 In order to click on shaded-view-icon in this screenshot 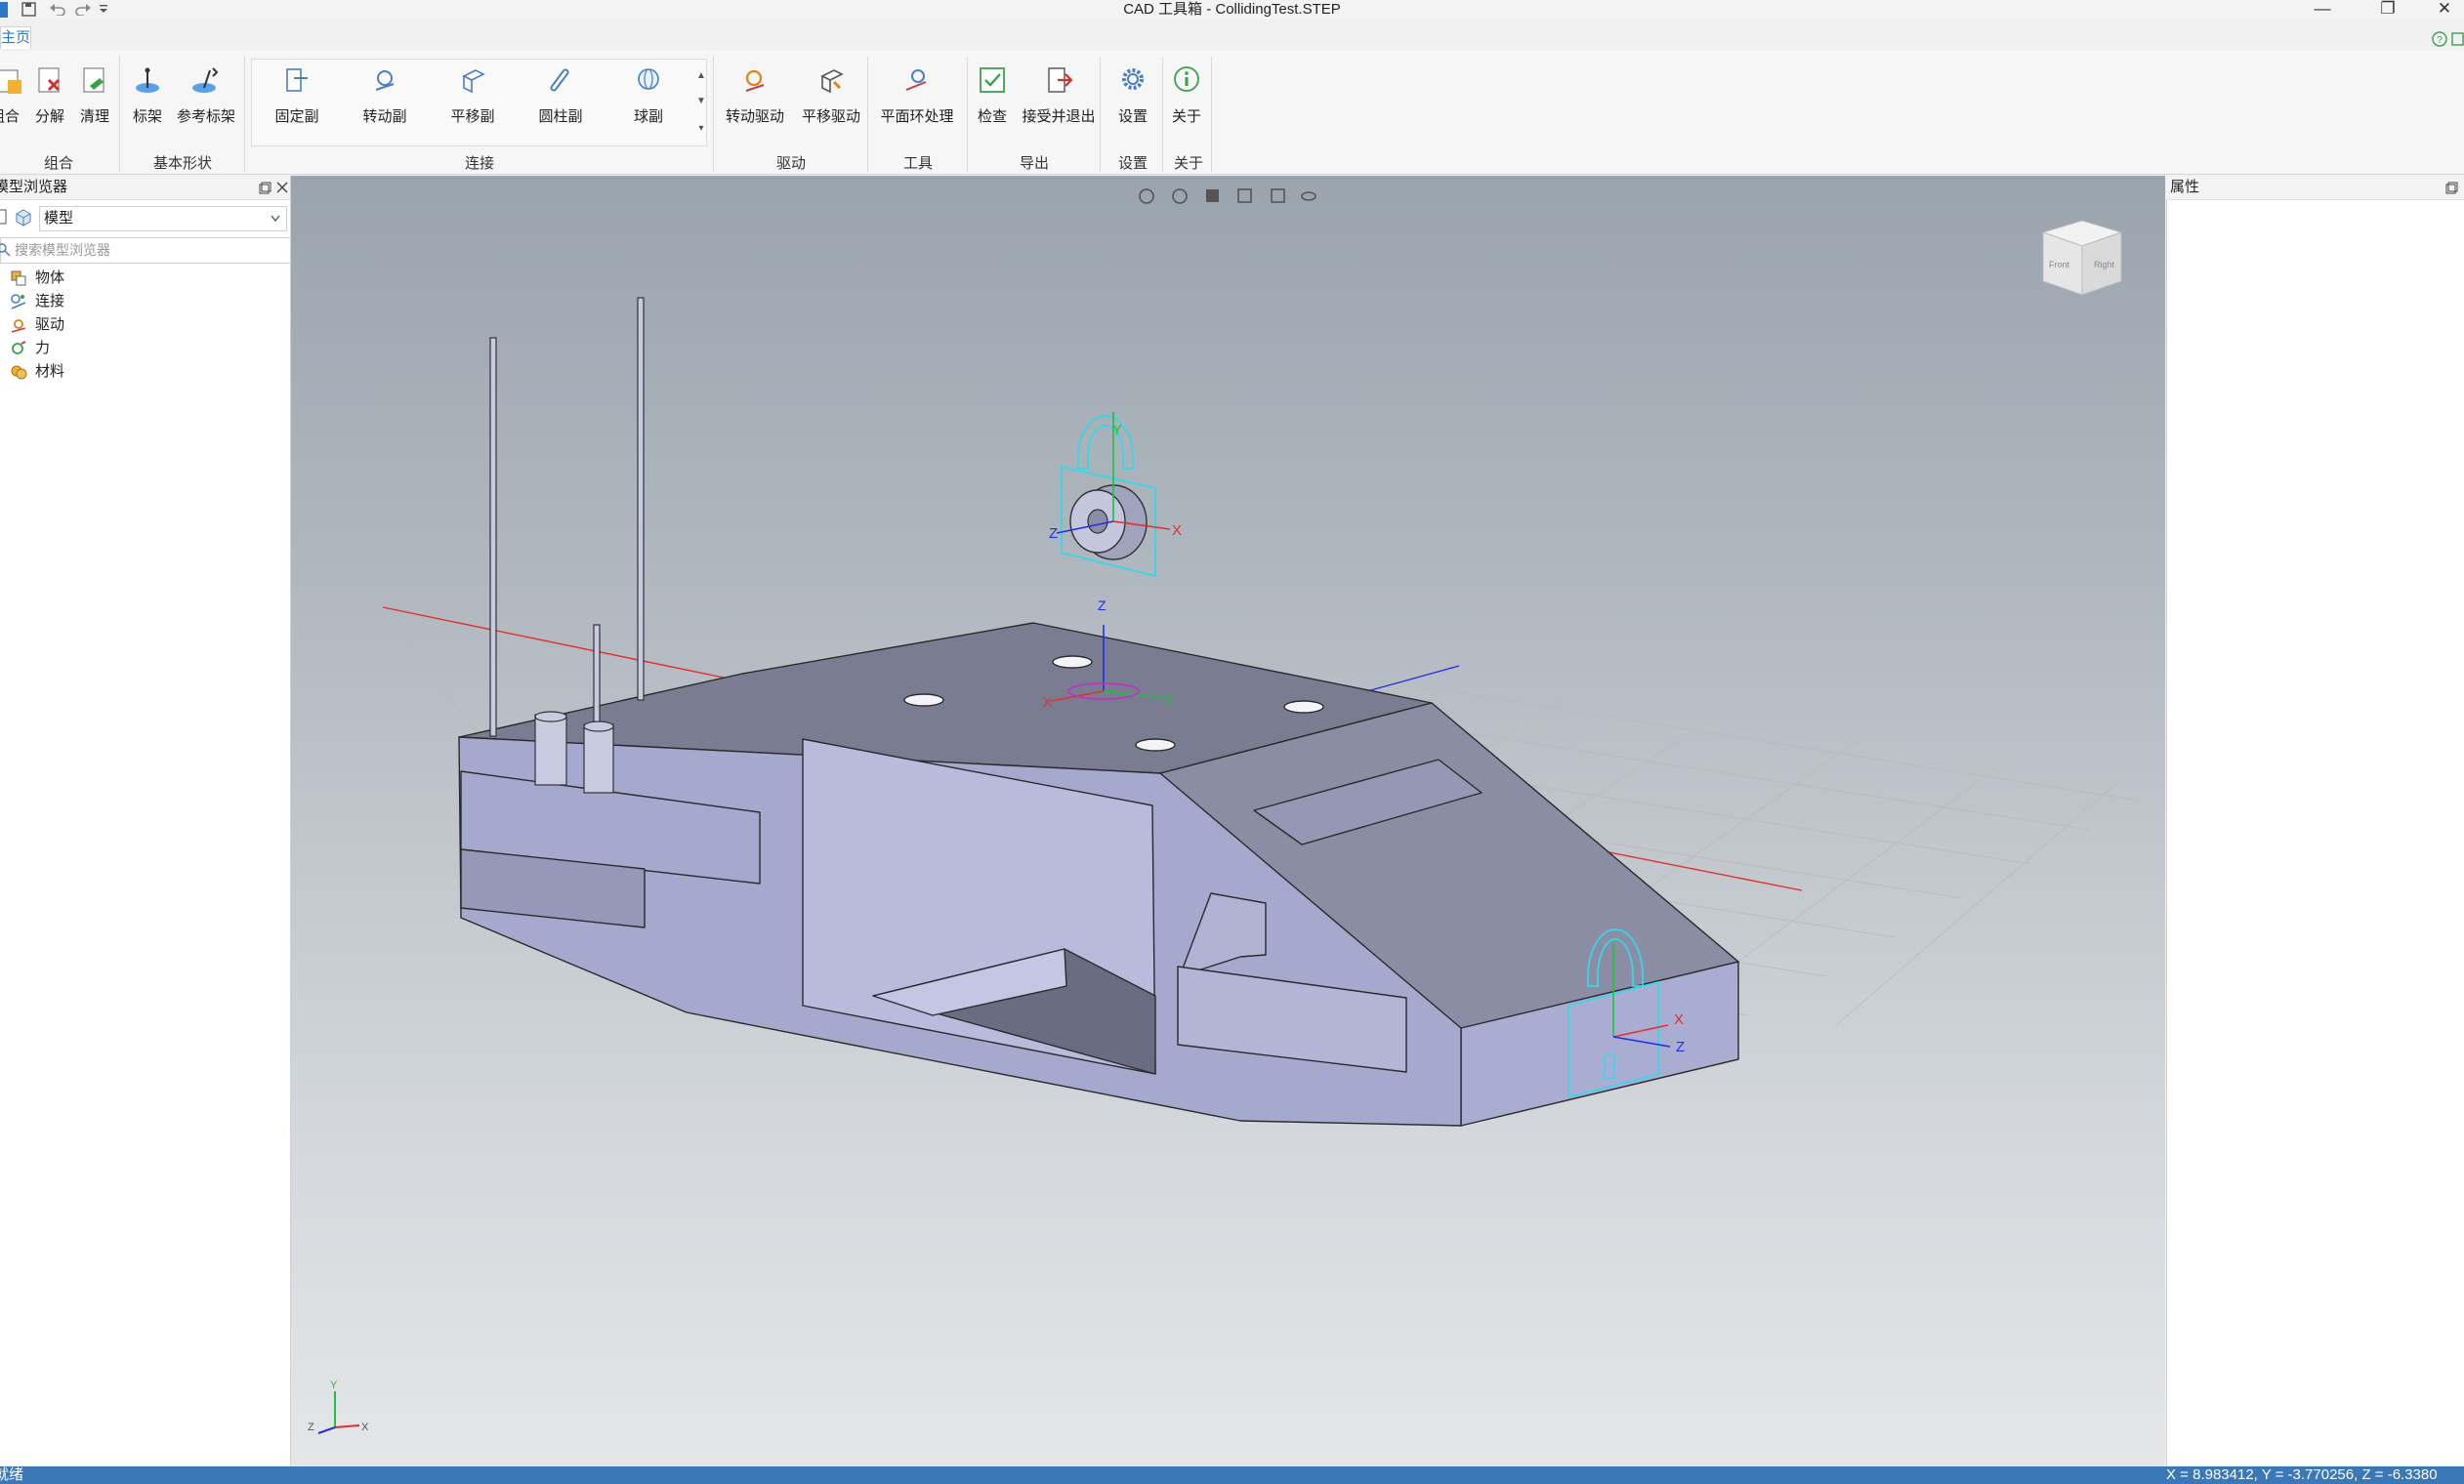, I will do `click(1213, 196)`.